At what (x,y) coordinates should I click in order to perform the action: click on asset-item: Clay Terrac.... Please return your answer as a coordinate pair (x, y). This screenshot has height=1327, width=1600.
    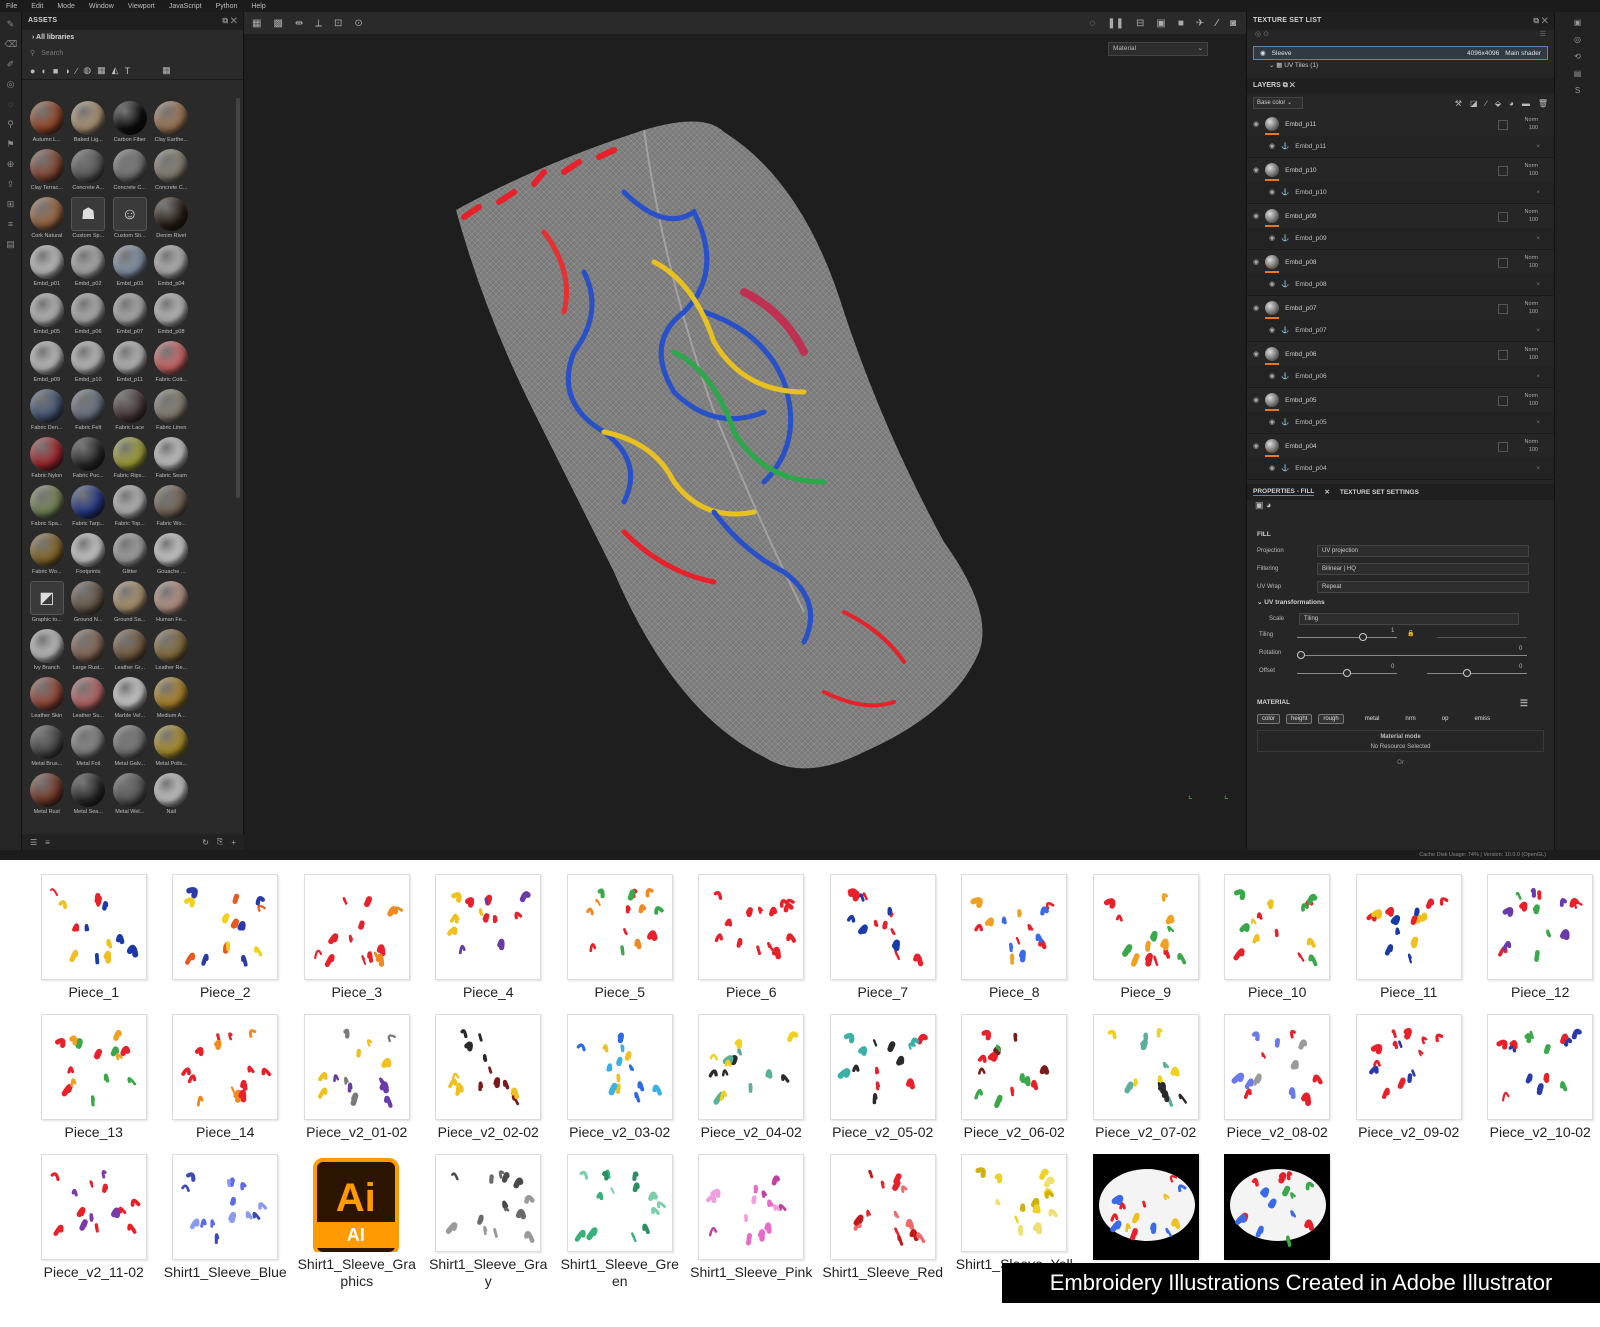
    Looking at the image, I should click on (47, 169).